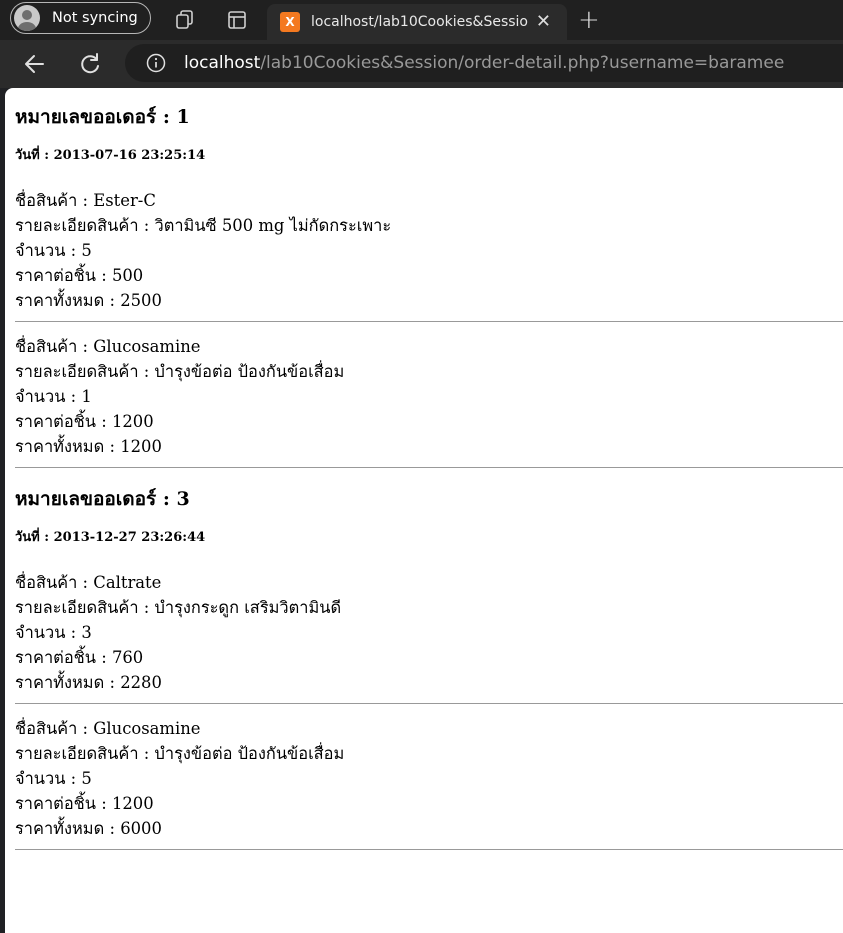  I want to click on item-total-value: 2280, so click(141, 682).